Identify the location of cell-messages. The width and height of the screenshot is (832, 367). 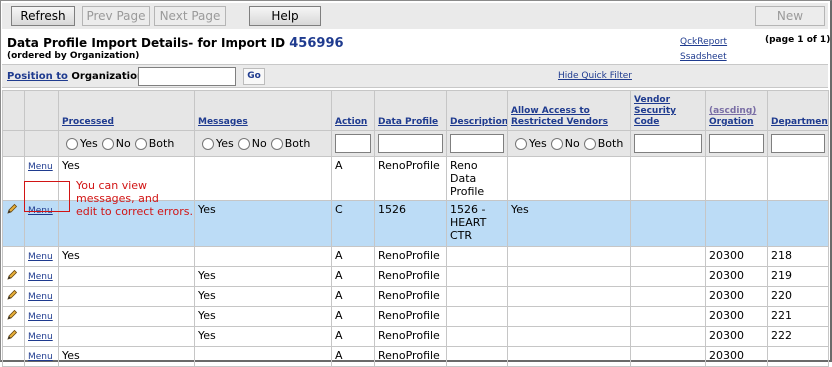
(263, 356).